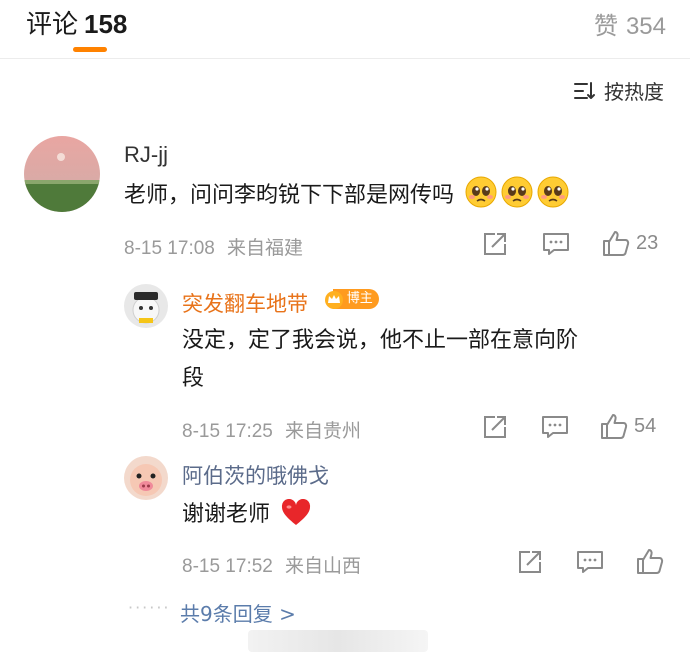 This screenshot has height=660, width=690. What do you see at coordinates (345, 58) in the screenshot?
I see `header-divider` at bounding box center [345, 58].